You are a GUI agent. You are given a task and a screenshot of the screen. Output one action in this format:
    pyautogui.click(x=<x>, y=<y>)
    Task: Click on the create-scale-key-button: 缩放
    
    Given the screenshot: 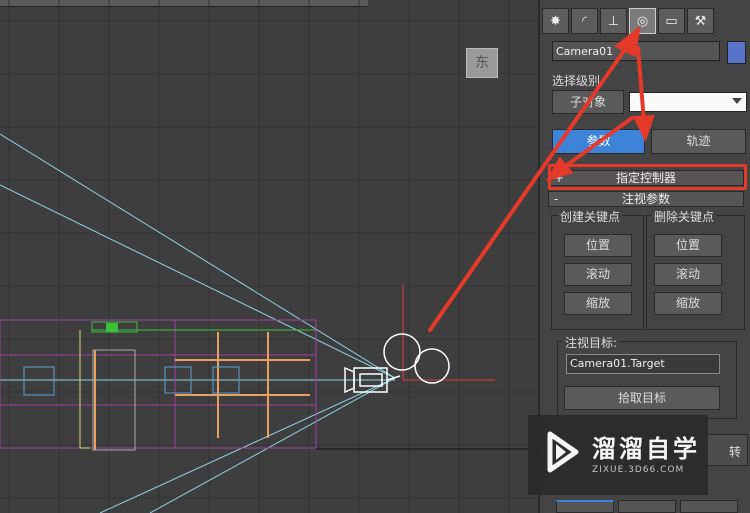 What is the action you would take?
    pyautogui.click(x=598, y=303)
    